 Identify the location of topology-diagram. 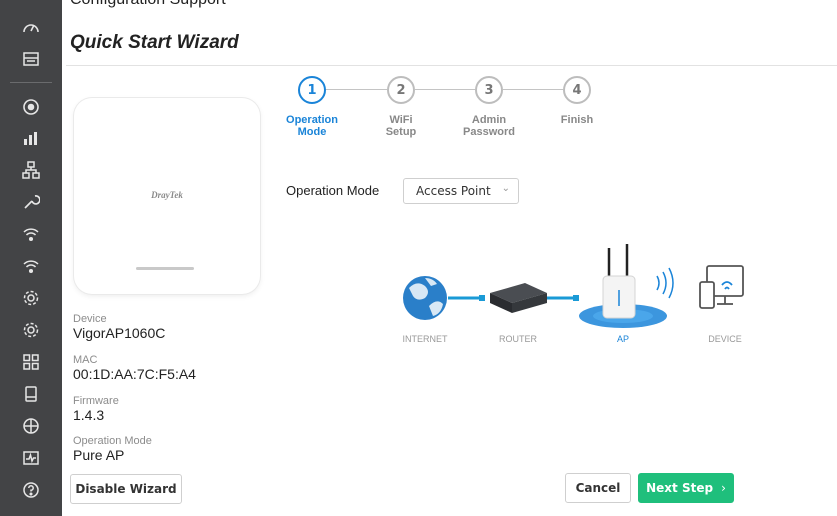
(573, 286).